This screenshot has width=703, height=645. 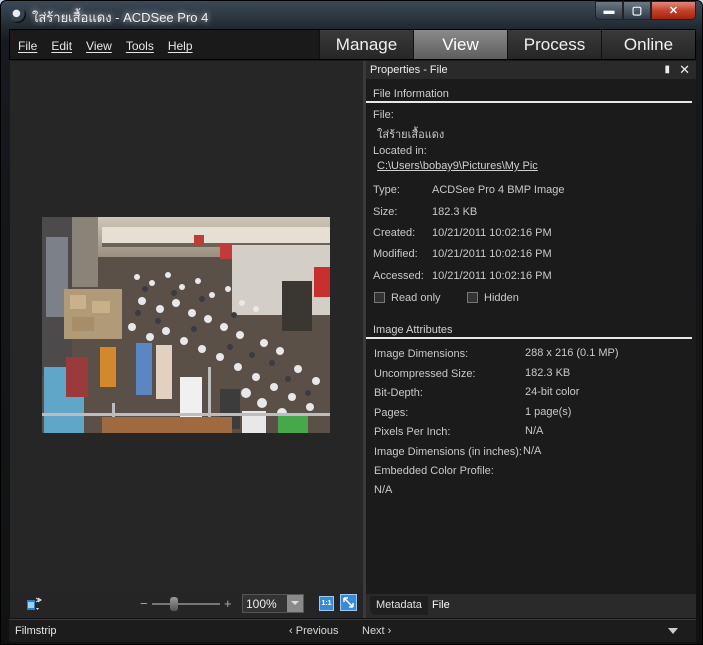 I want to click on type-label: Type:, so click(x=386, y=190).